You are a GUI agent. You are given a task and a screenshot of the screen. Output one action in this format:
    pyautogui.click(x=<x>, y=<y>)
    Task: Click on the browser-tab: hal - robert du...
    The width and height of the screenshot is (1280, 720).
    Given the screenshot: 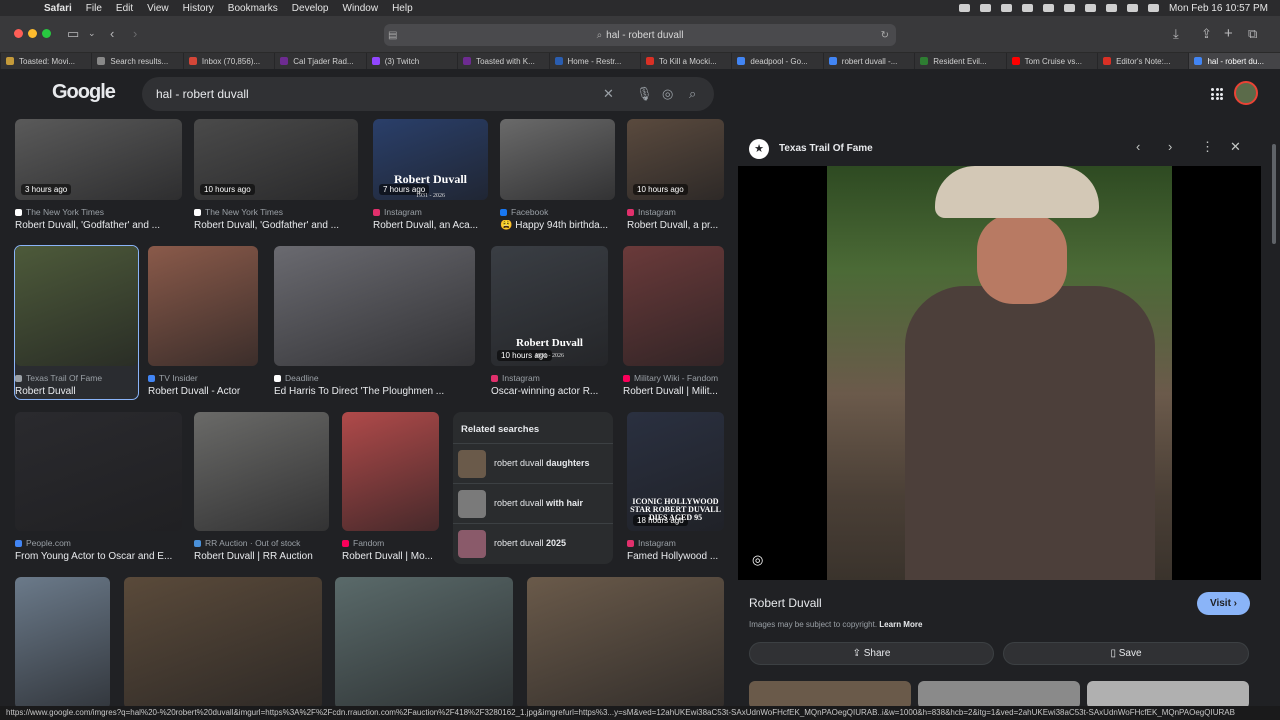 What is the action you would take?
    pyautogui.click(x=1234, y=61)
    